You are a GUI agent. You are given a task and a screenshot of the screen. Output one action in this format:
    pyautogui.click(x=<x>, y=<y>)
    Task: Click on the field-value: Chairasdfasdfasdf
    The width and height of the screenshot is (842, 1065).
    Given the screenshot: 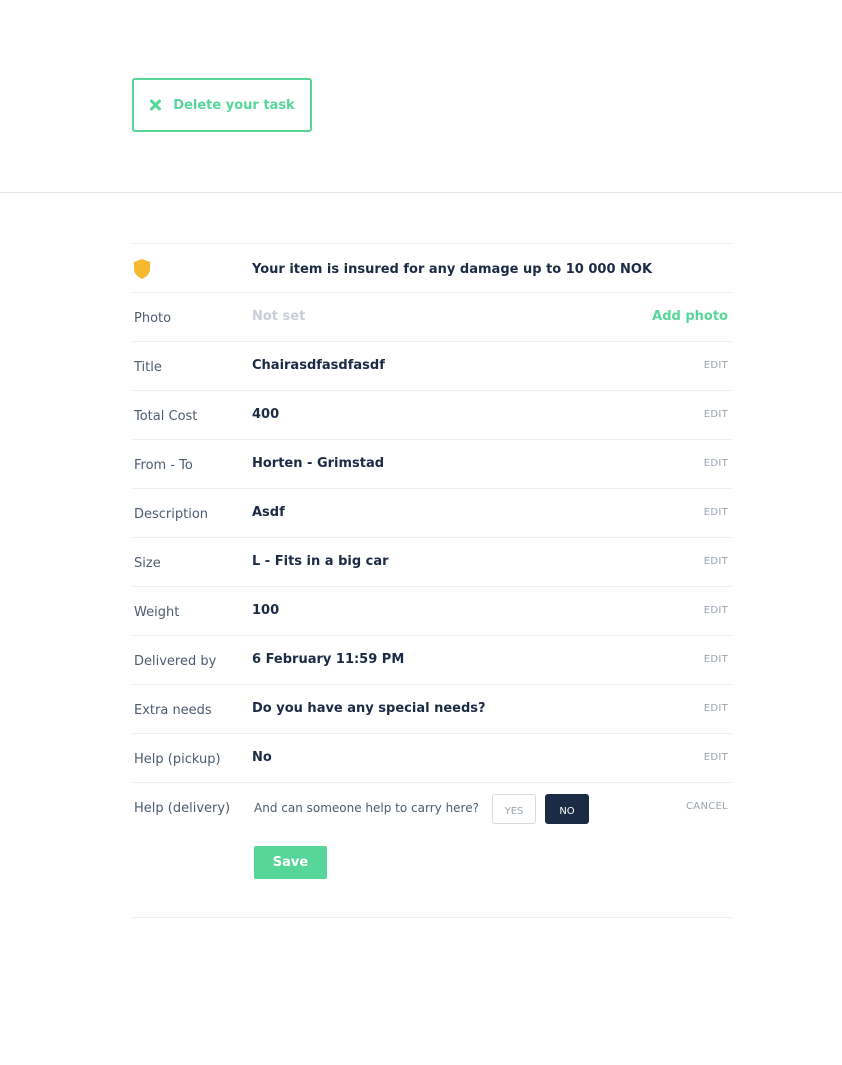 What is the action you would take?
    pyautogui.click(x=318, y=365)
    